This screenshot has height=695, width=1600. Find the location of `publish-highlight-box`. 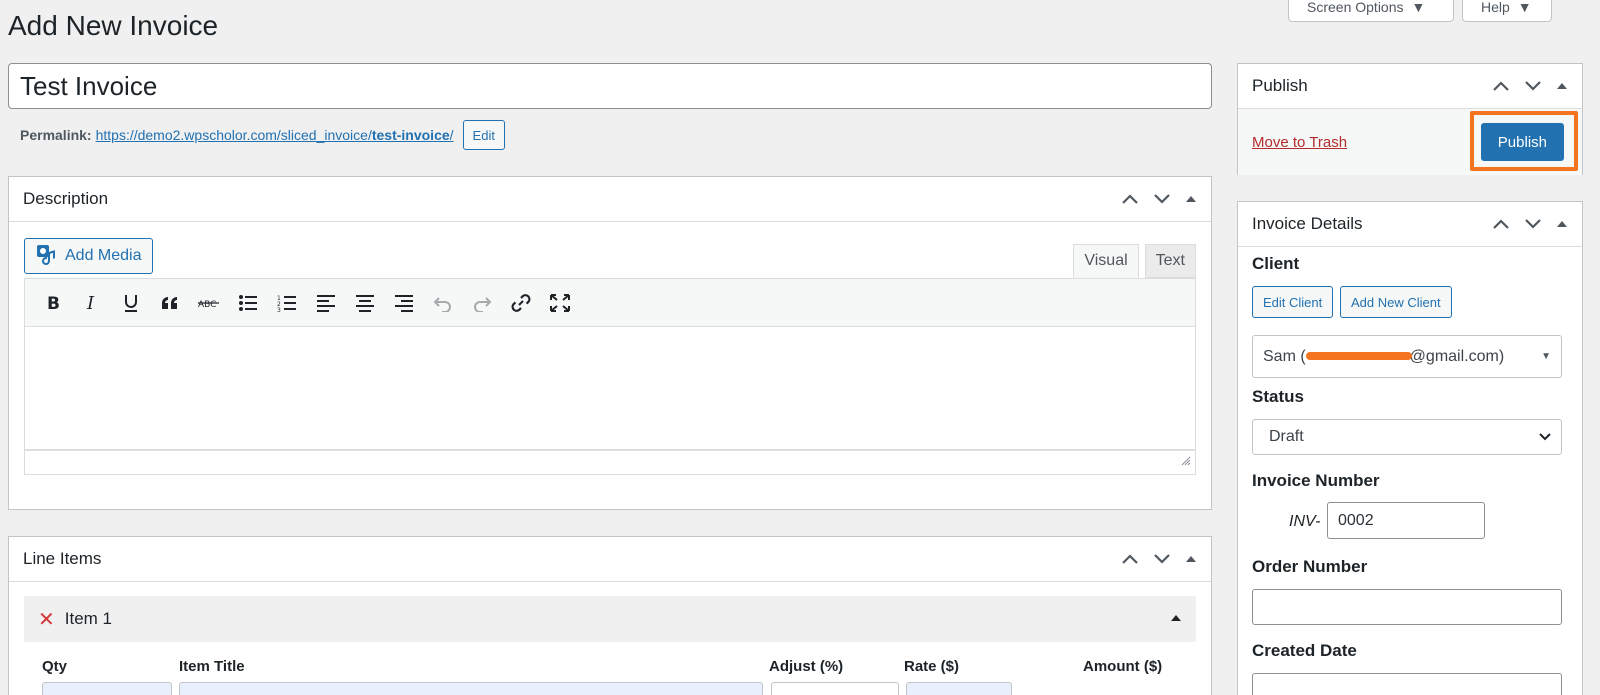

publish-highlight-box is located at coordinates (1524, 141).